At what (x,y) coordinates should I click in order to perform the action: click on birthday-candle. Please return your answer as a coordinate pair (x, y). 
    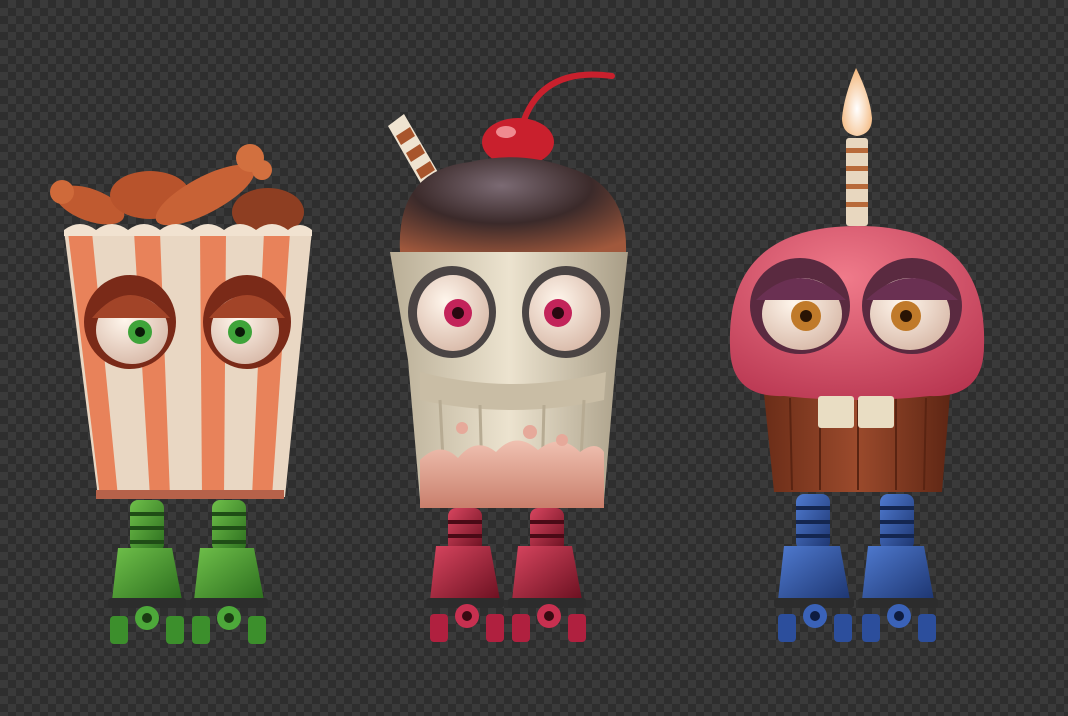
    Looking at the image, I should click on (857, 147).